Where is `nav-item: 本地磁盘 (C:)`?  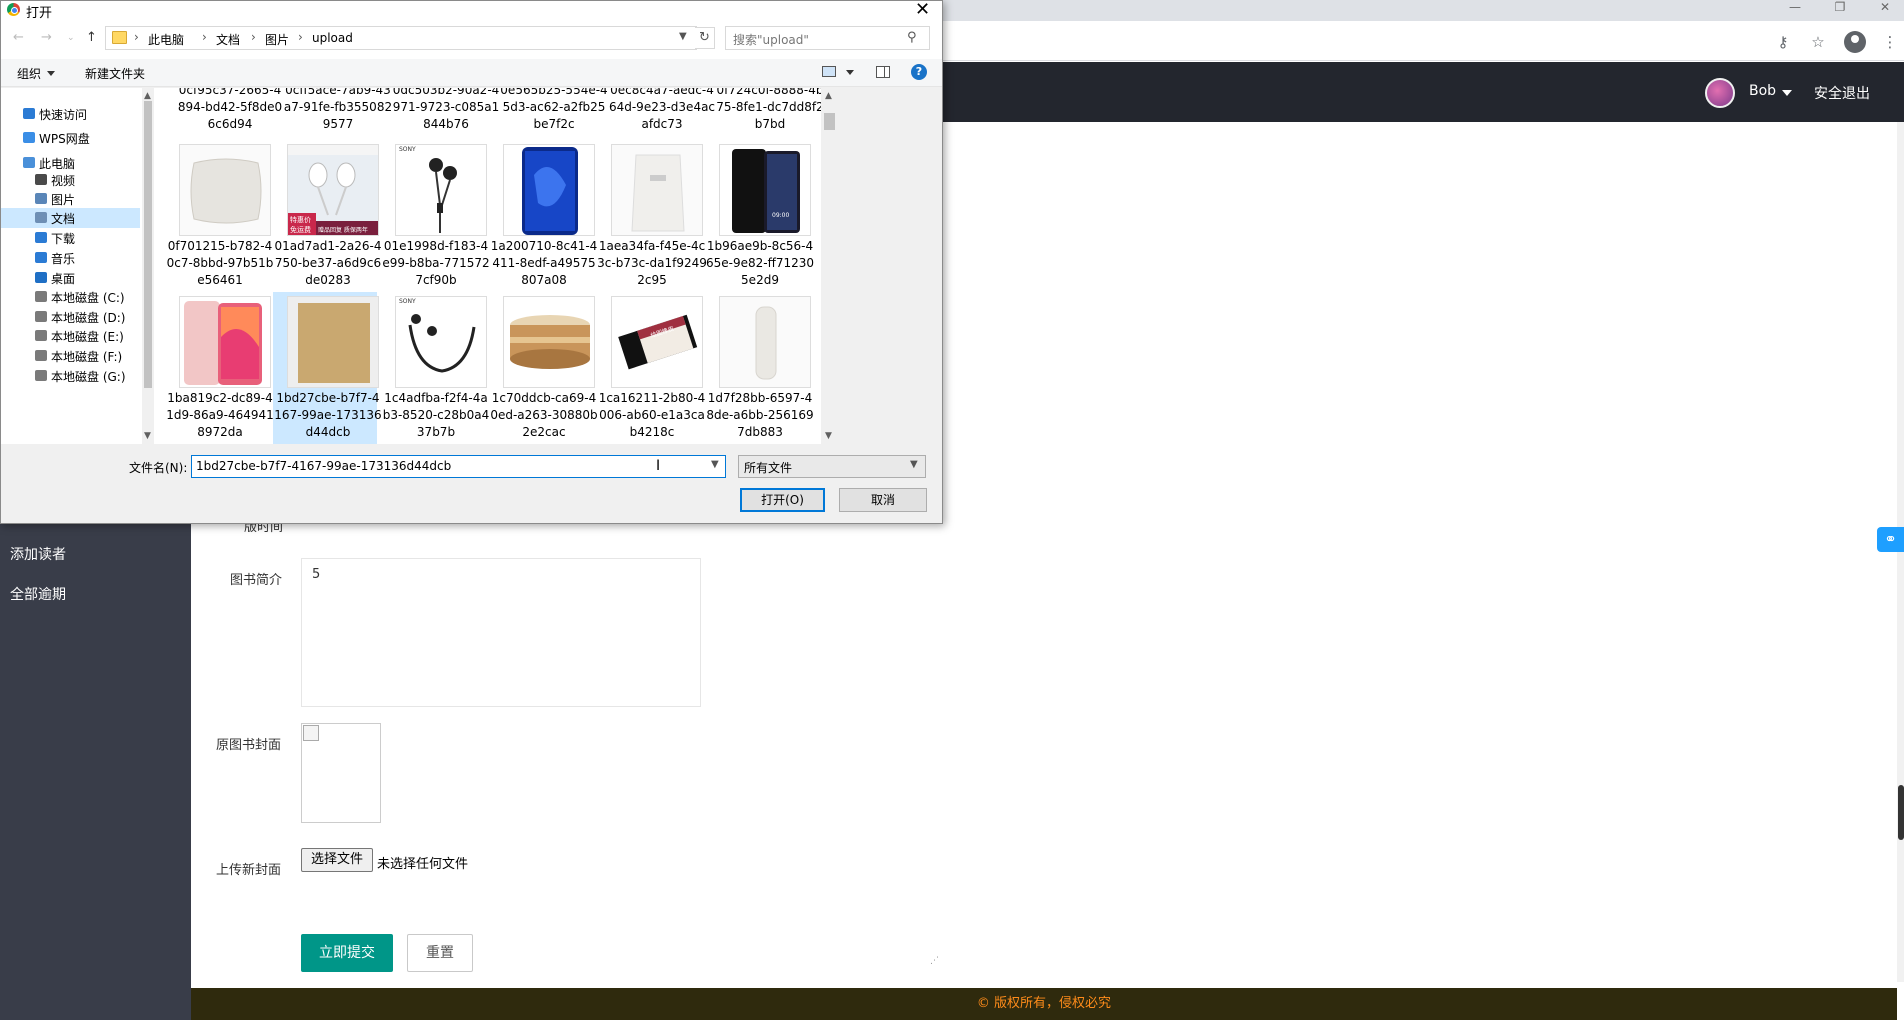 nav-item: 本地磁盘 (C:) is located at coordinates (70, 297).